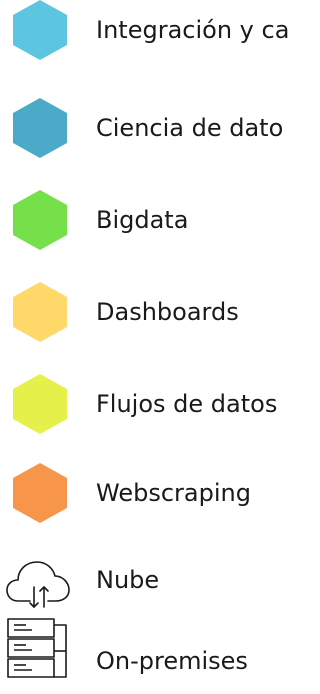 The height and width of the screenshot is (694, 320). I want to click on legend-item-nube: Nube, so click(147, 584).